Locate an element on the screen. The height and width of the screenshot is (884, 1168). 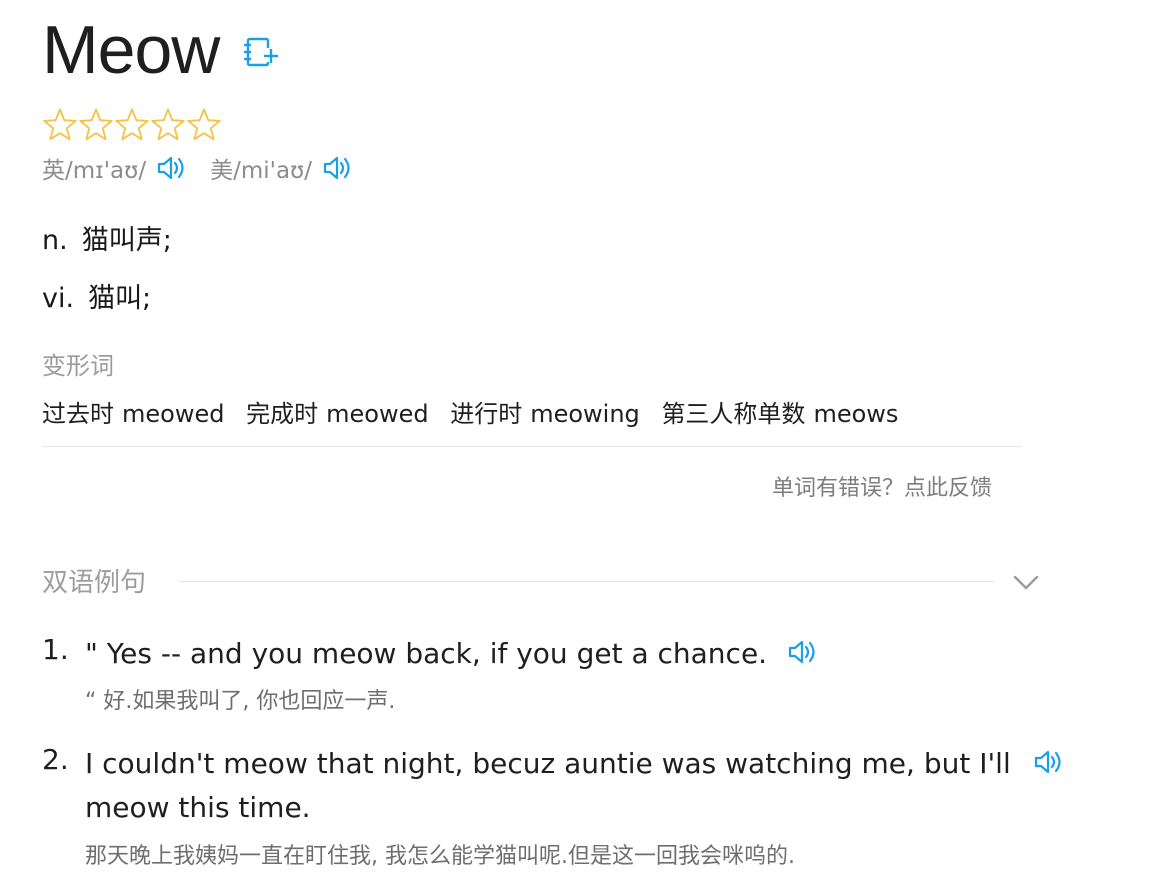
word-form-progressive: 进行时 meowing is located at coordinates (545, 414).